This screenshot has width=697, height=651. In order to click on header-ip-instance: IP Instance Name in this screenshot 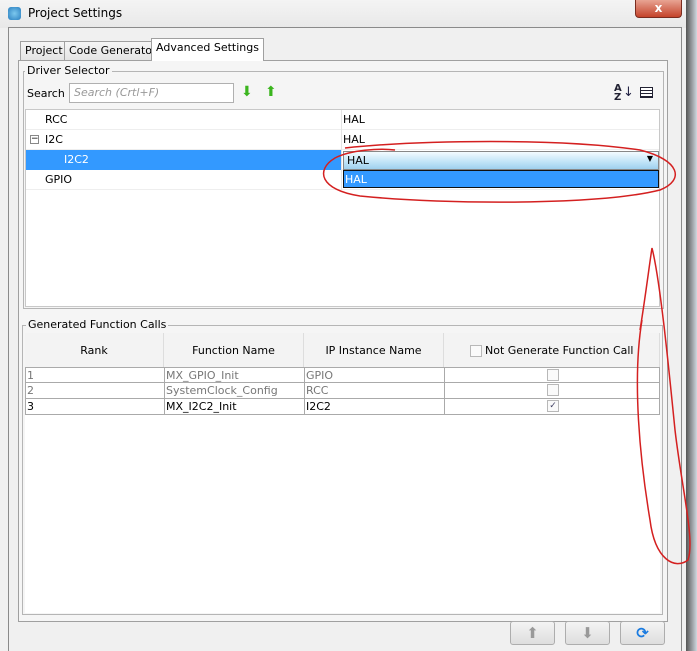, I will do `click(374, 350)`.